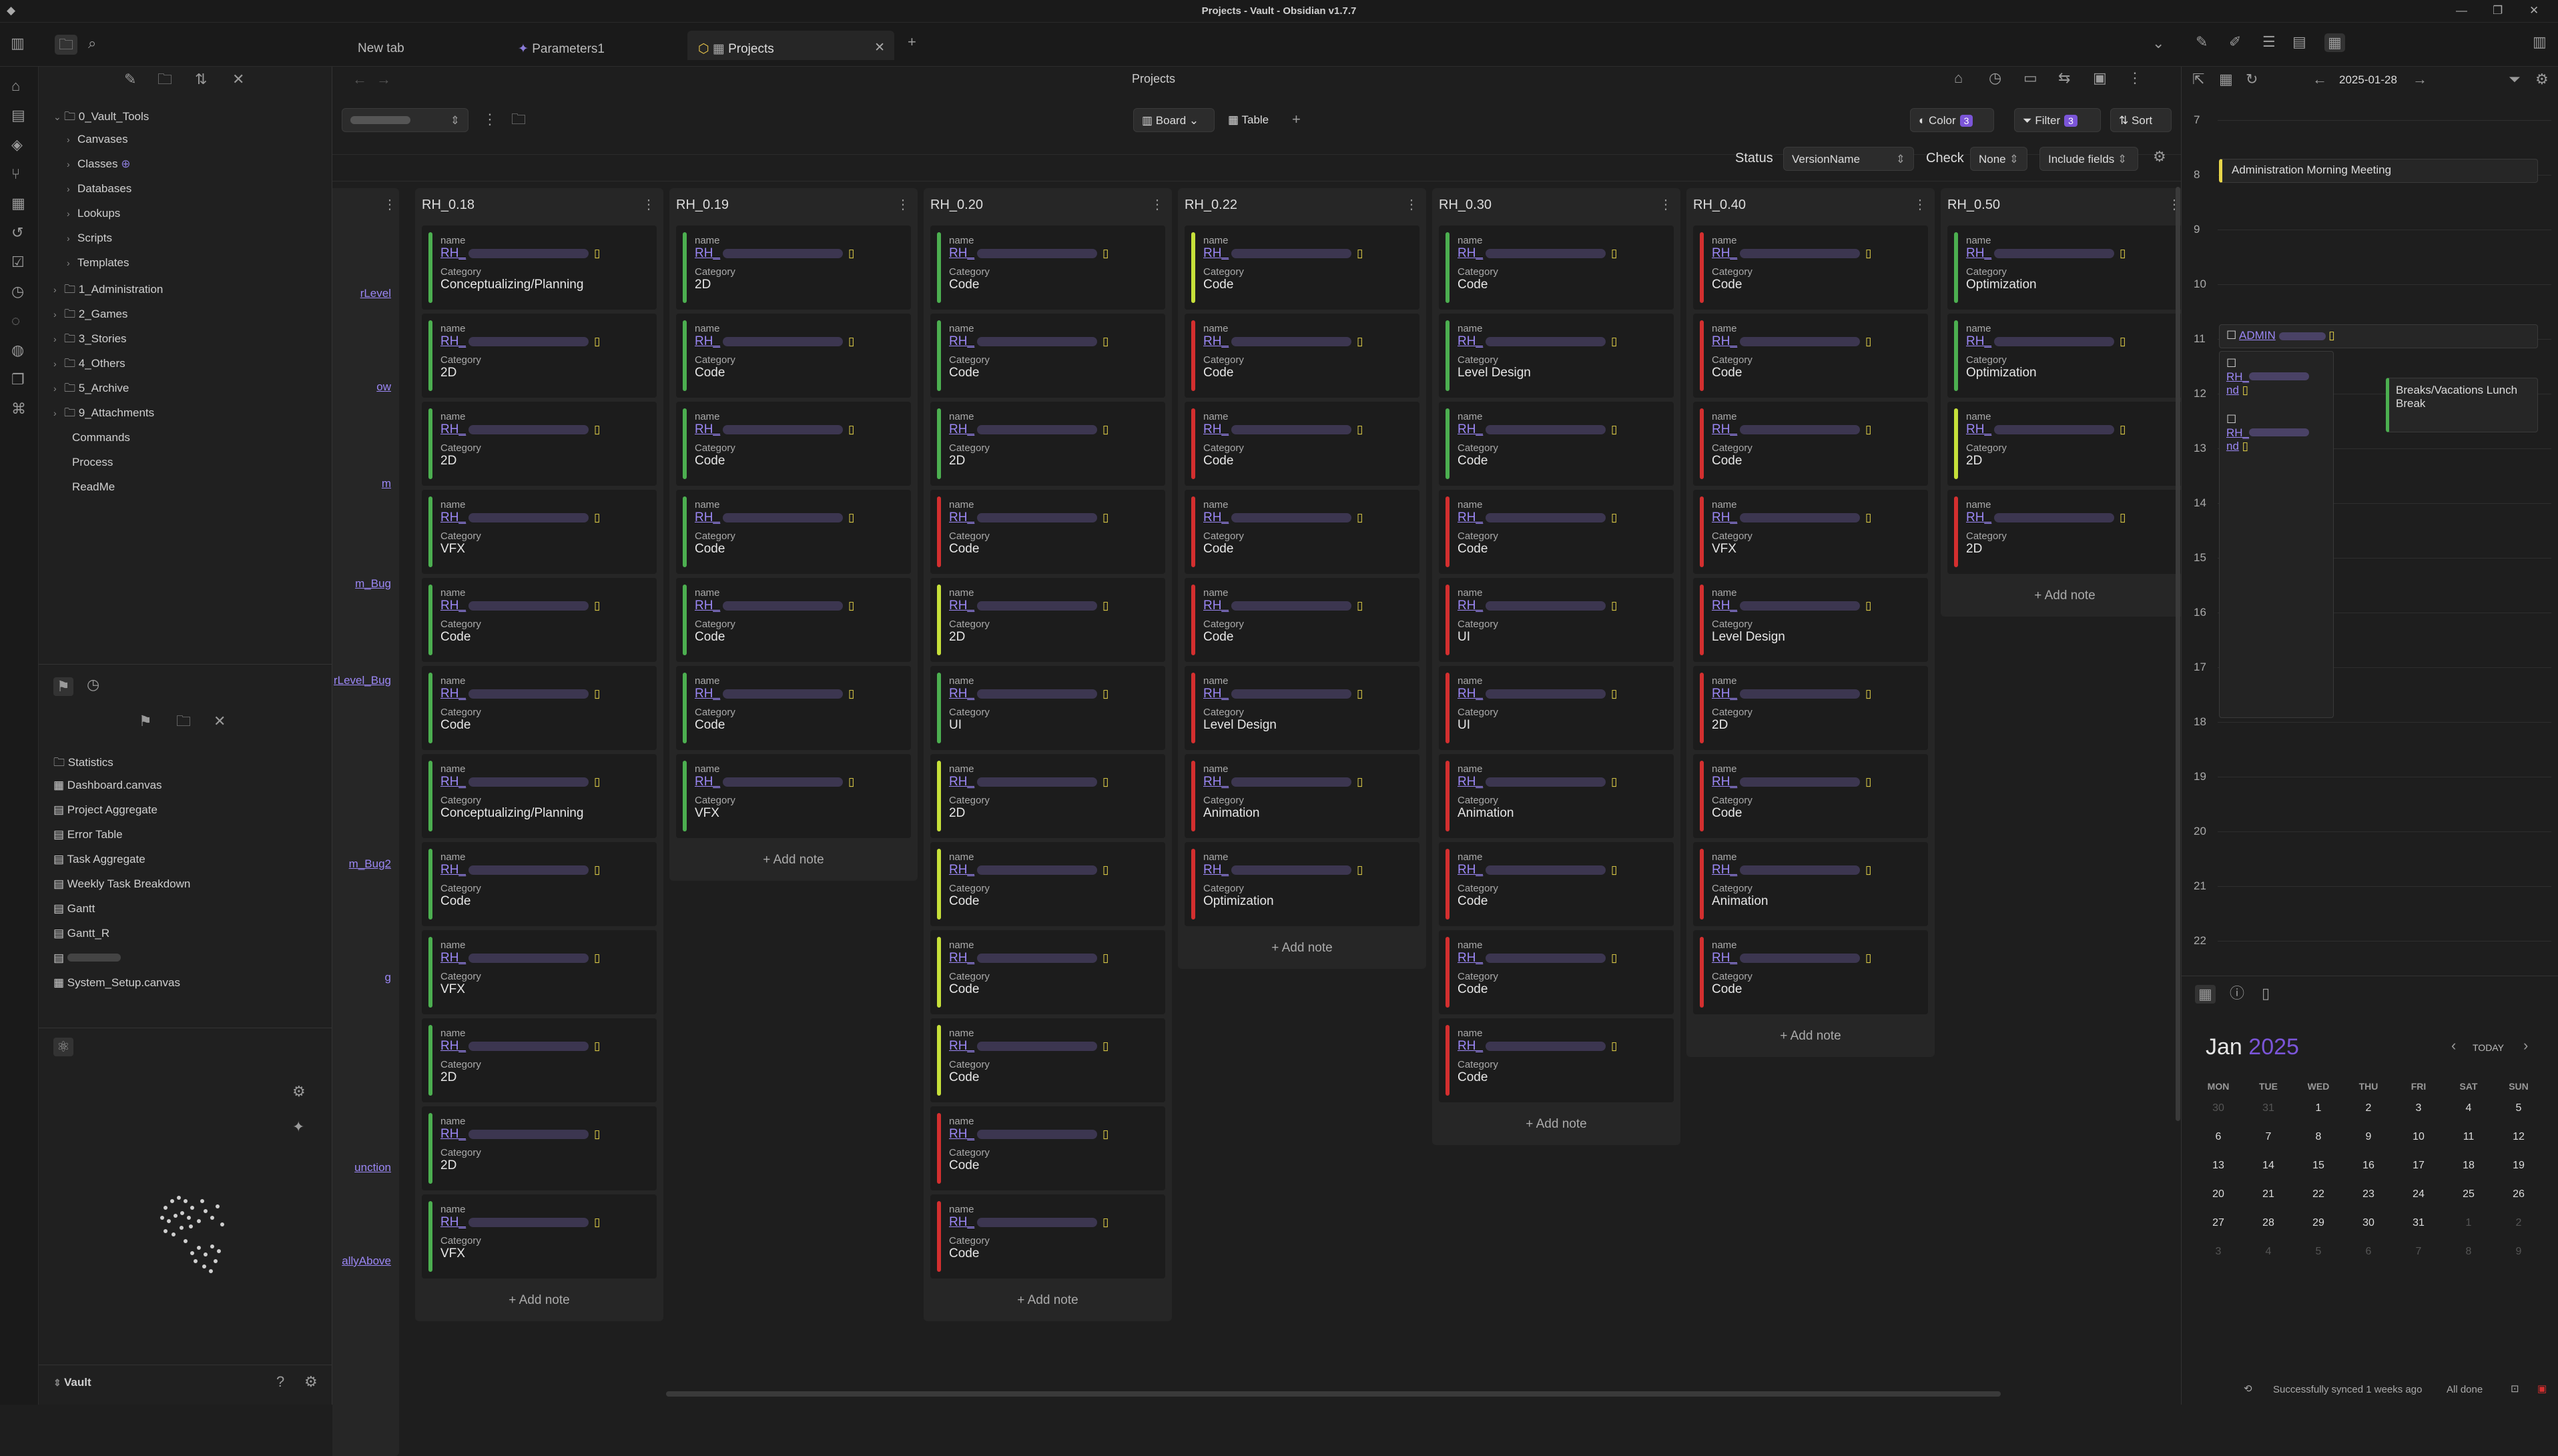  I want to click on calendar-day: 16, so click(2368, 1166).